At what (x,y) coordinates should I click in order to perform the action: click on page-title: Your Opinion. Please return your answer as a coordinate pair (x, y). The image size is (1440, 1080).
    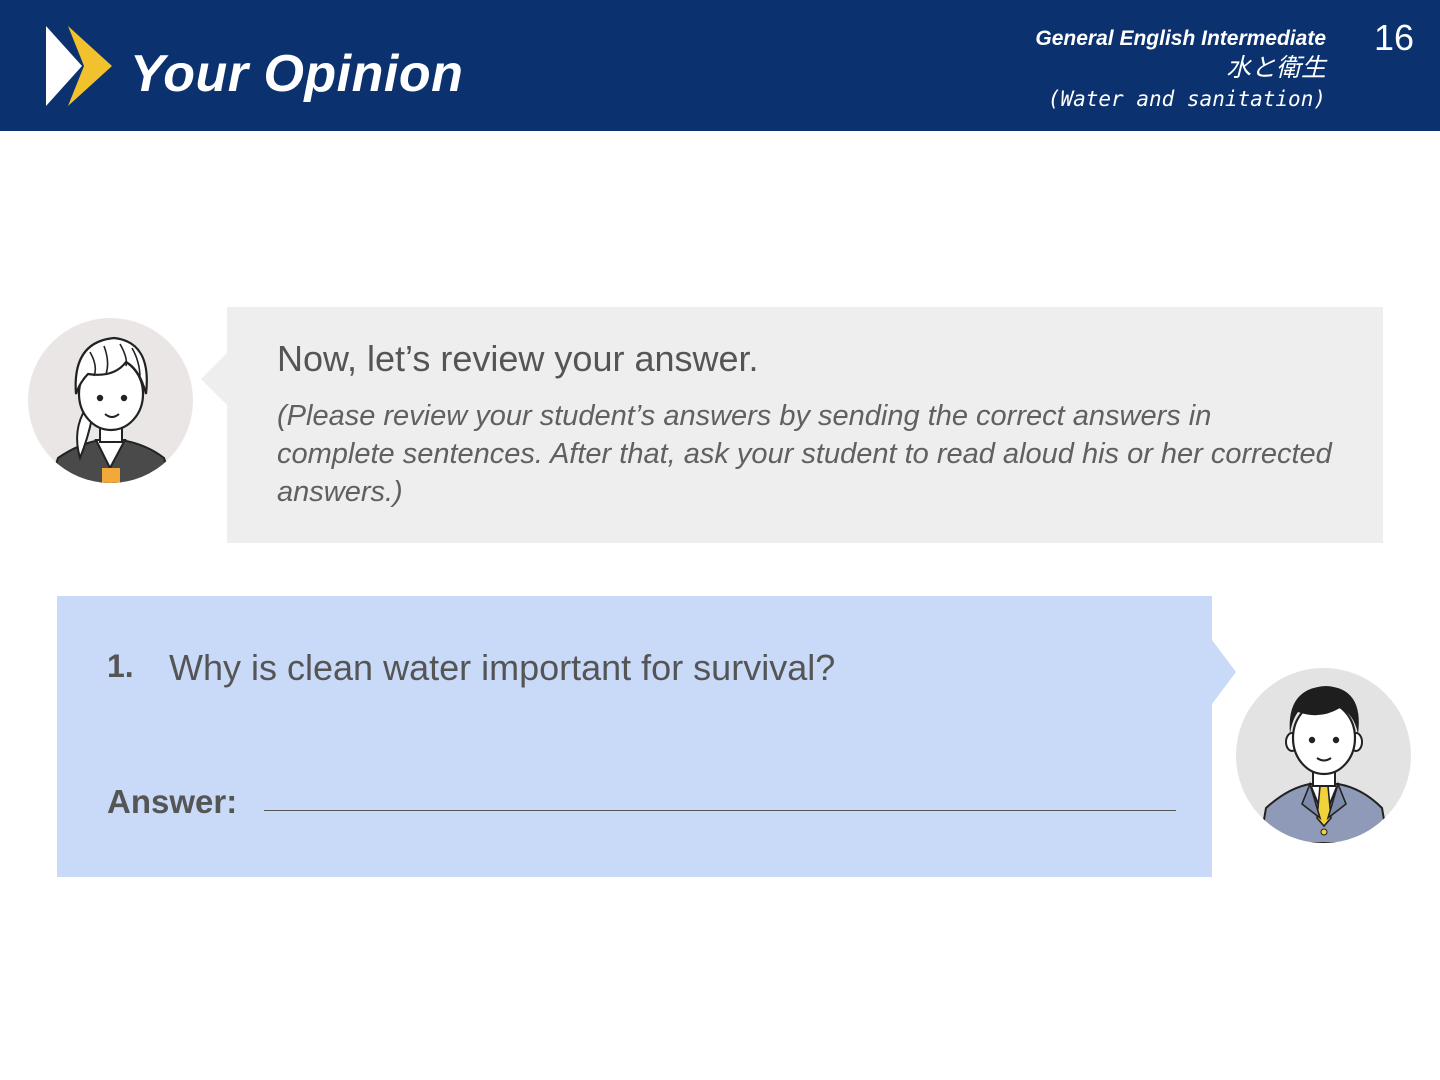
    Looking at the image, I should click on (297, 74).